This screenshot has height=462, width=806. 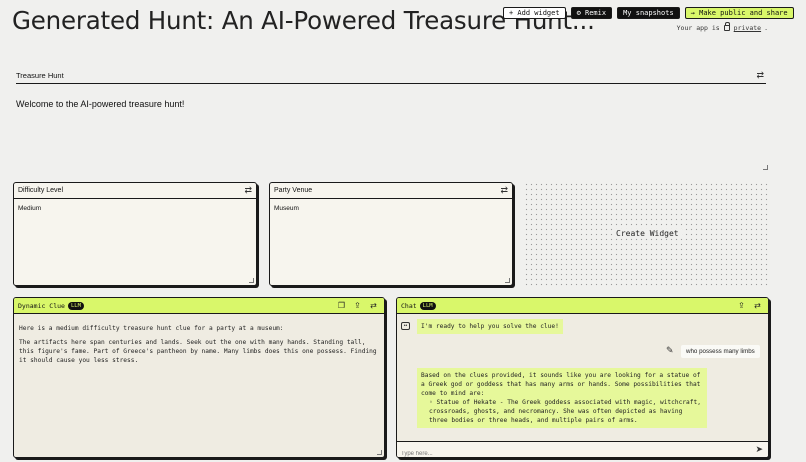 I want to click on dynamic-clue-header: Dynamic Clue LLM ❐ ⇪ ⇄, so click(x=199, y=306).